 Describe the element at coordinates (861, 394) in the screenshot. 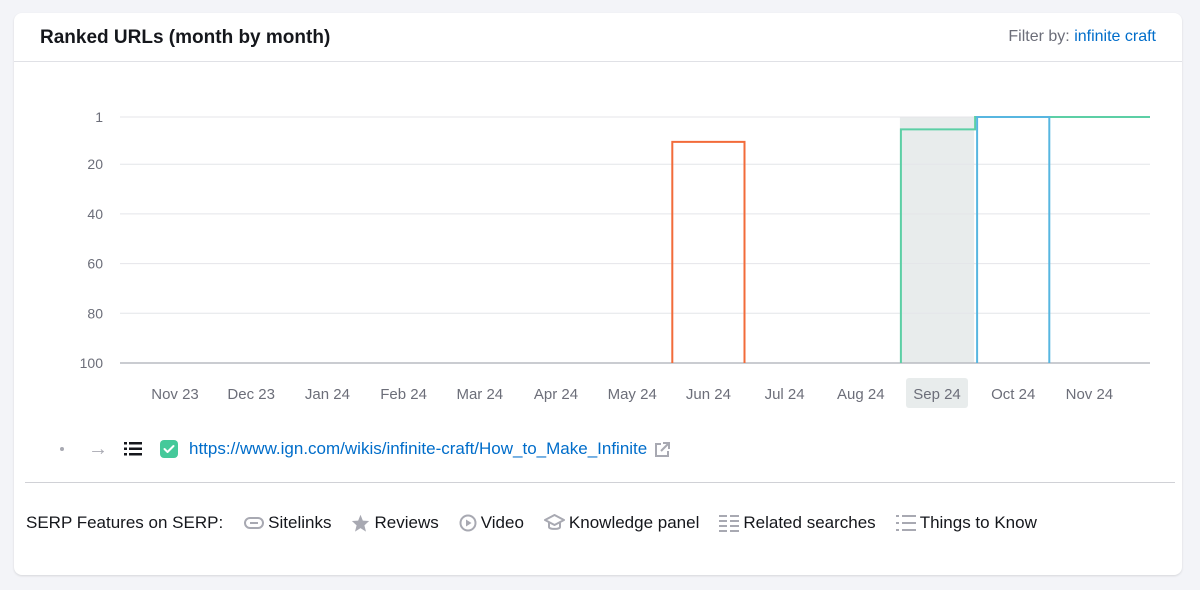

I see `x-tick-label: Aug 24` at that location.